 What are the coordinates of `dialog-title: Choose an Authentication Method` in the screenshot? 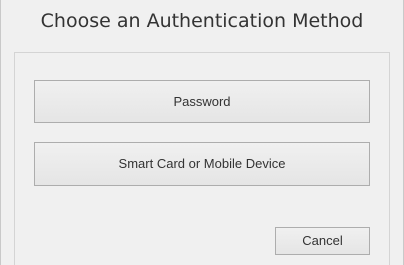 It's located at (202, 21).